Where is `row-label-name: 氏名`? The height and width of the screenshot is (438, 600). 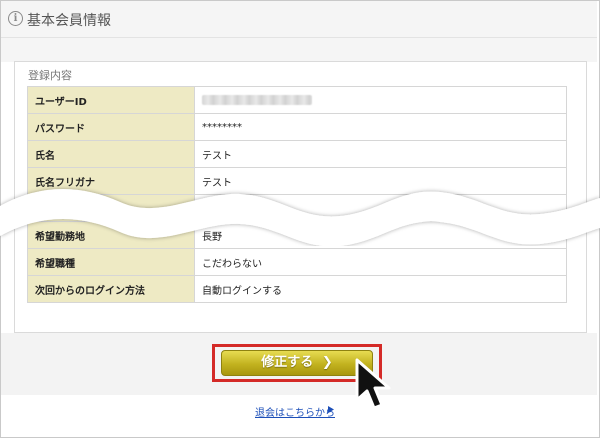 row-label-name: 氏名 is located at coordinates (111, 154).